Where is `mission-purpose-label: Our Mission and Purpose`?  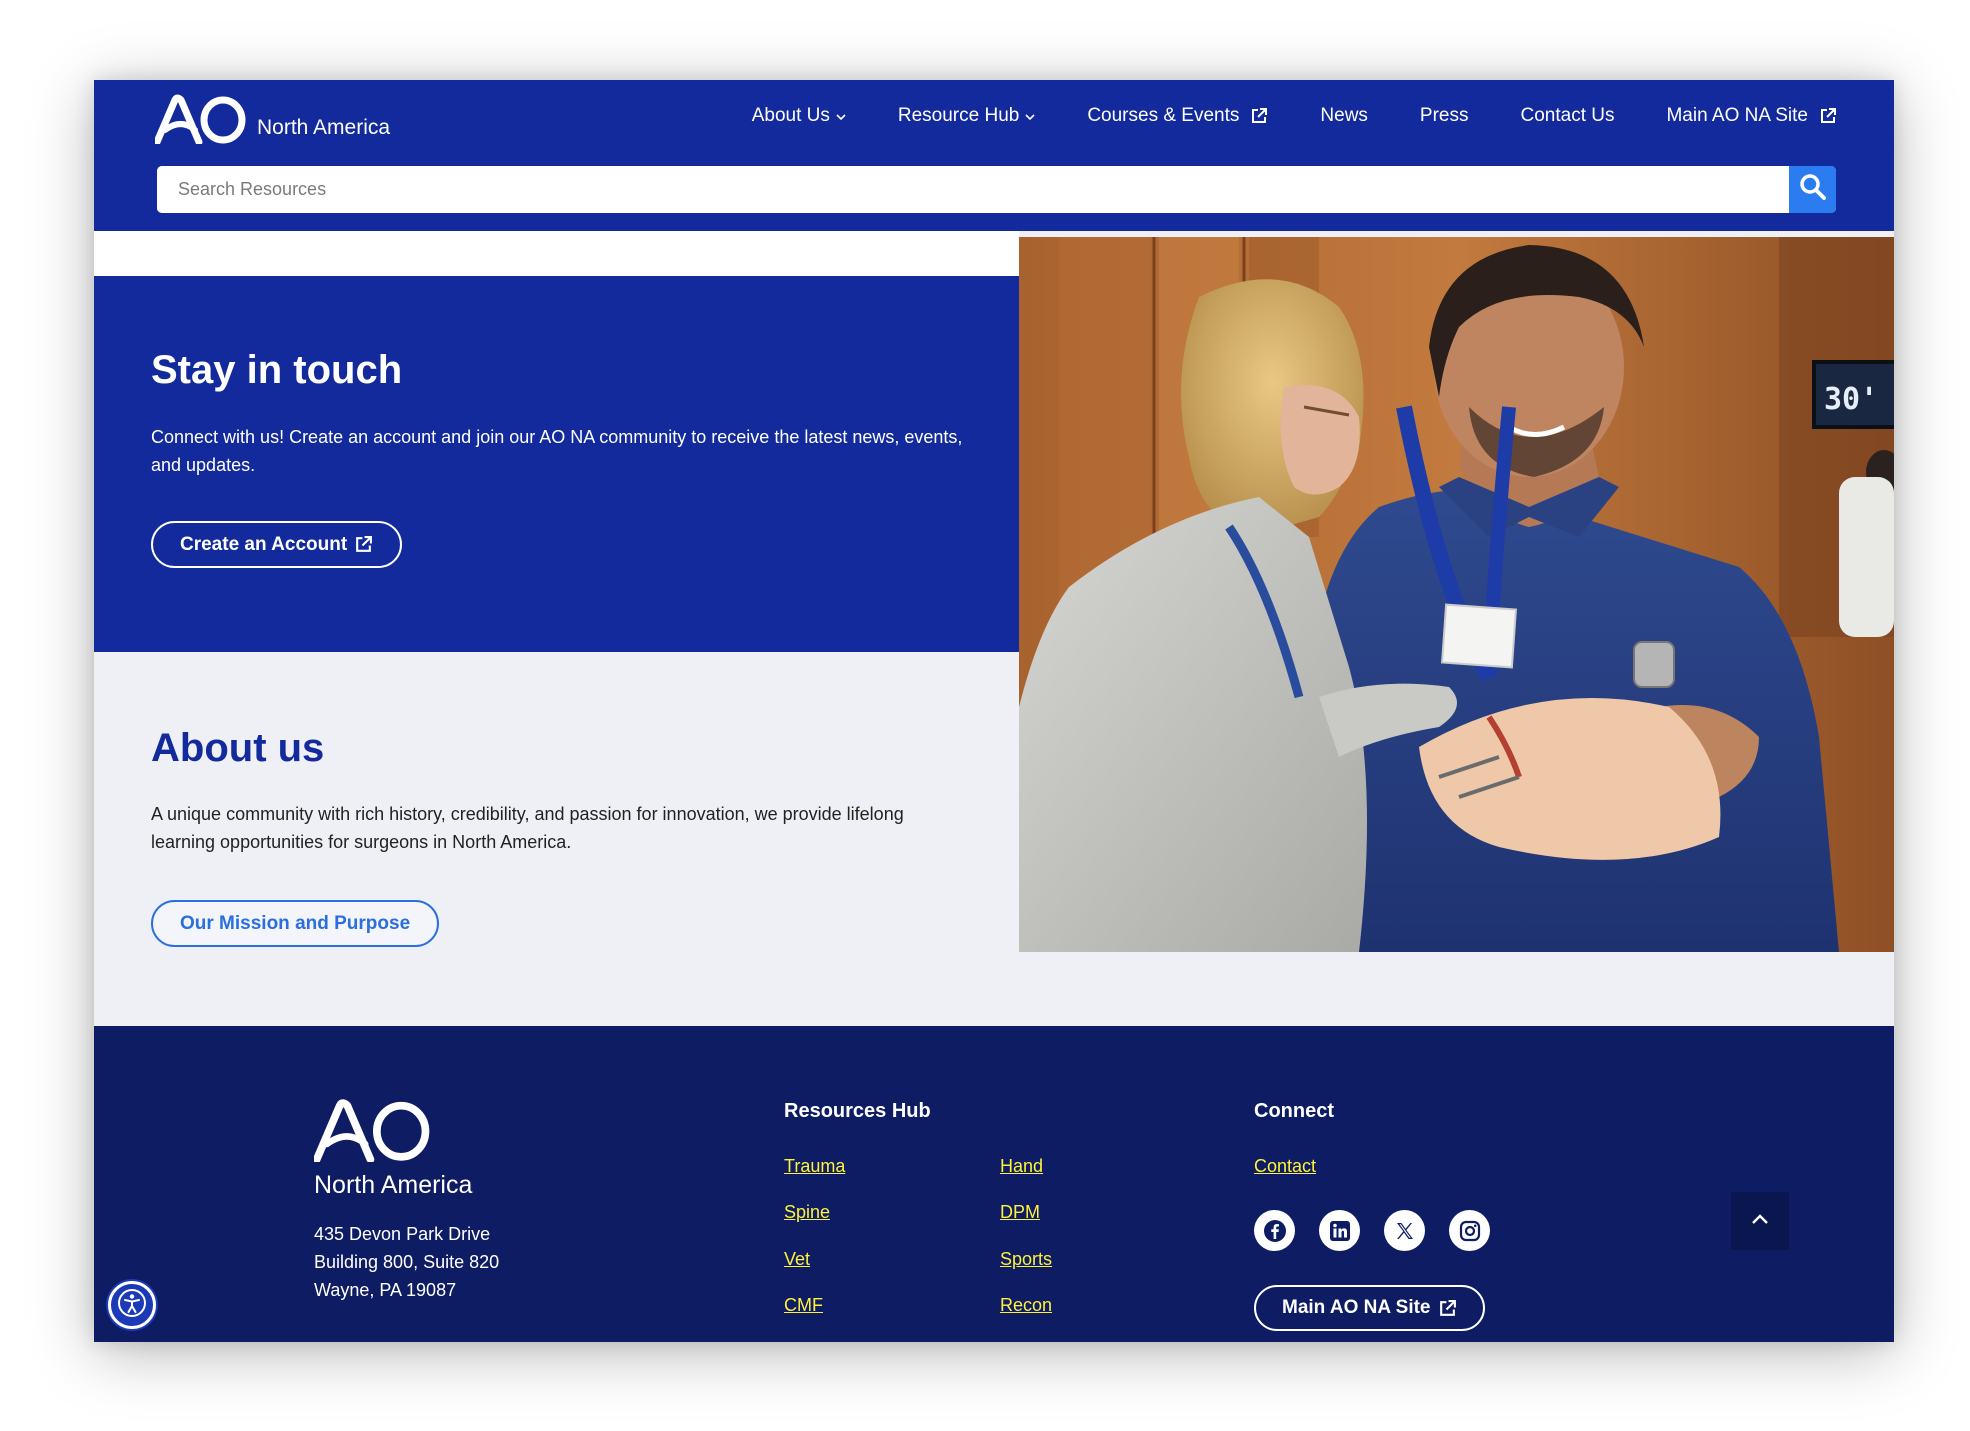 mission-purpose-label: Our Mission and Purpose is located at coordinates (295, 923).